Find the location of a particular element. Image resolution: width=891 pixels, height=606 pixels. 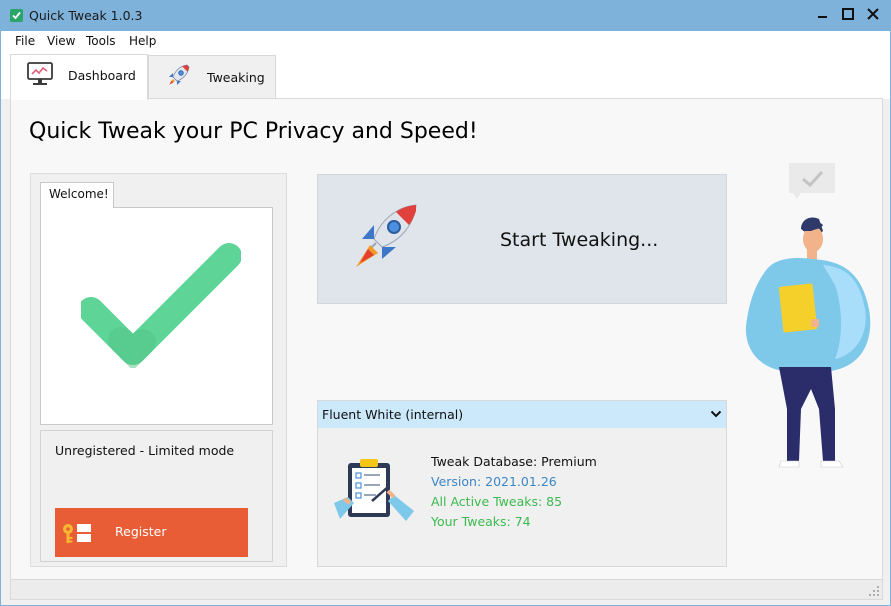

theme-dropdown: Fluent White (internal) is located at coordinates (522, 414).